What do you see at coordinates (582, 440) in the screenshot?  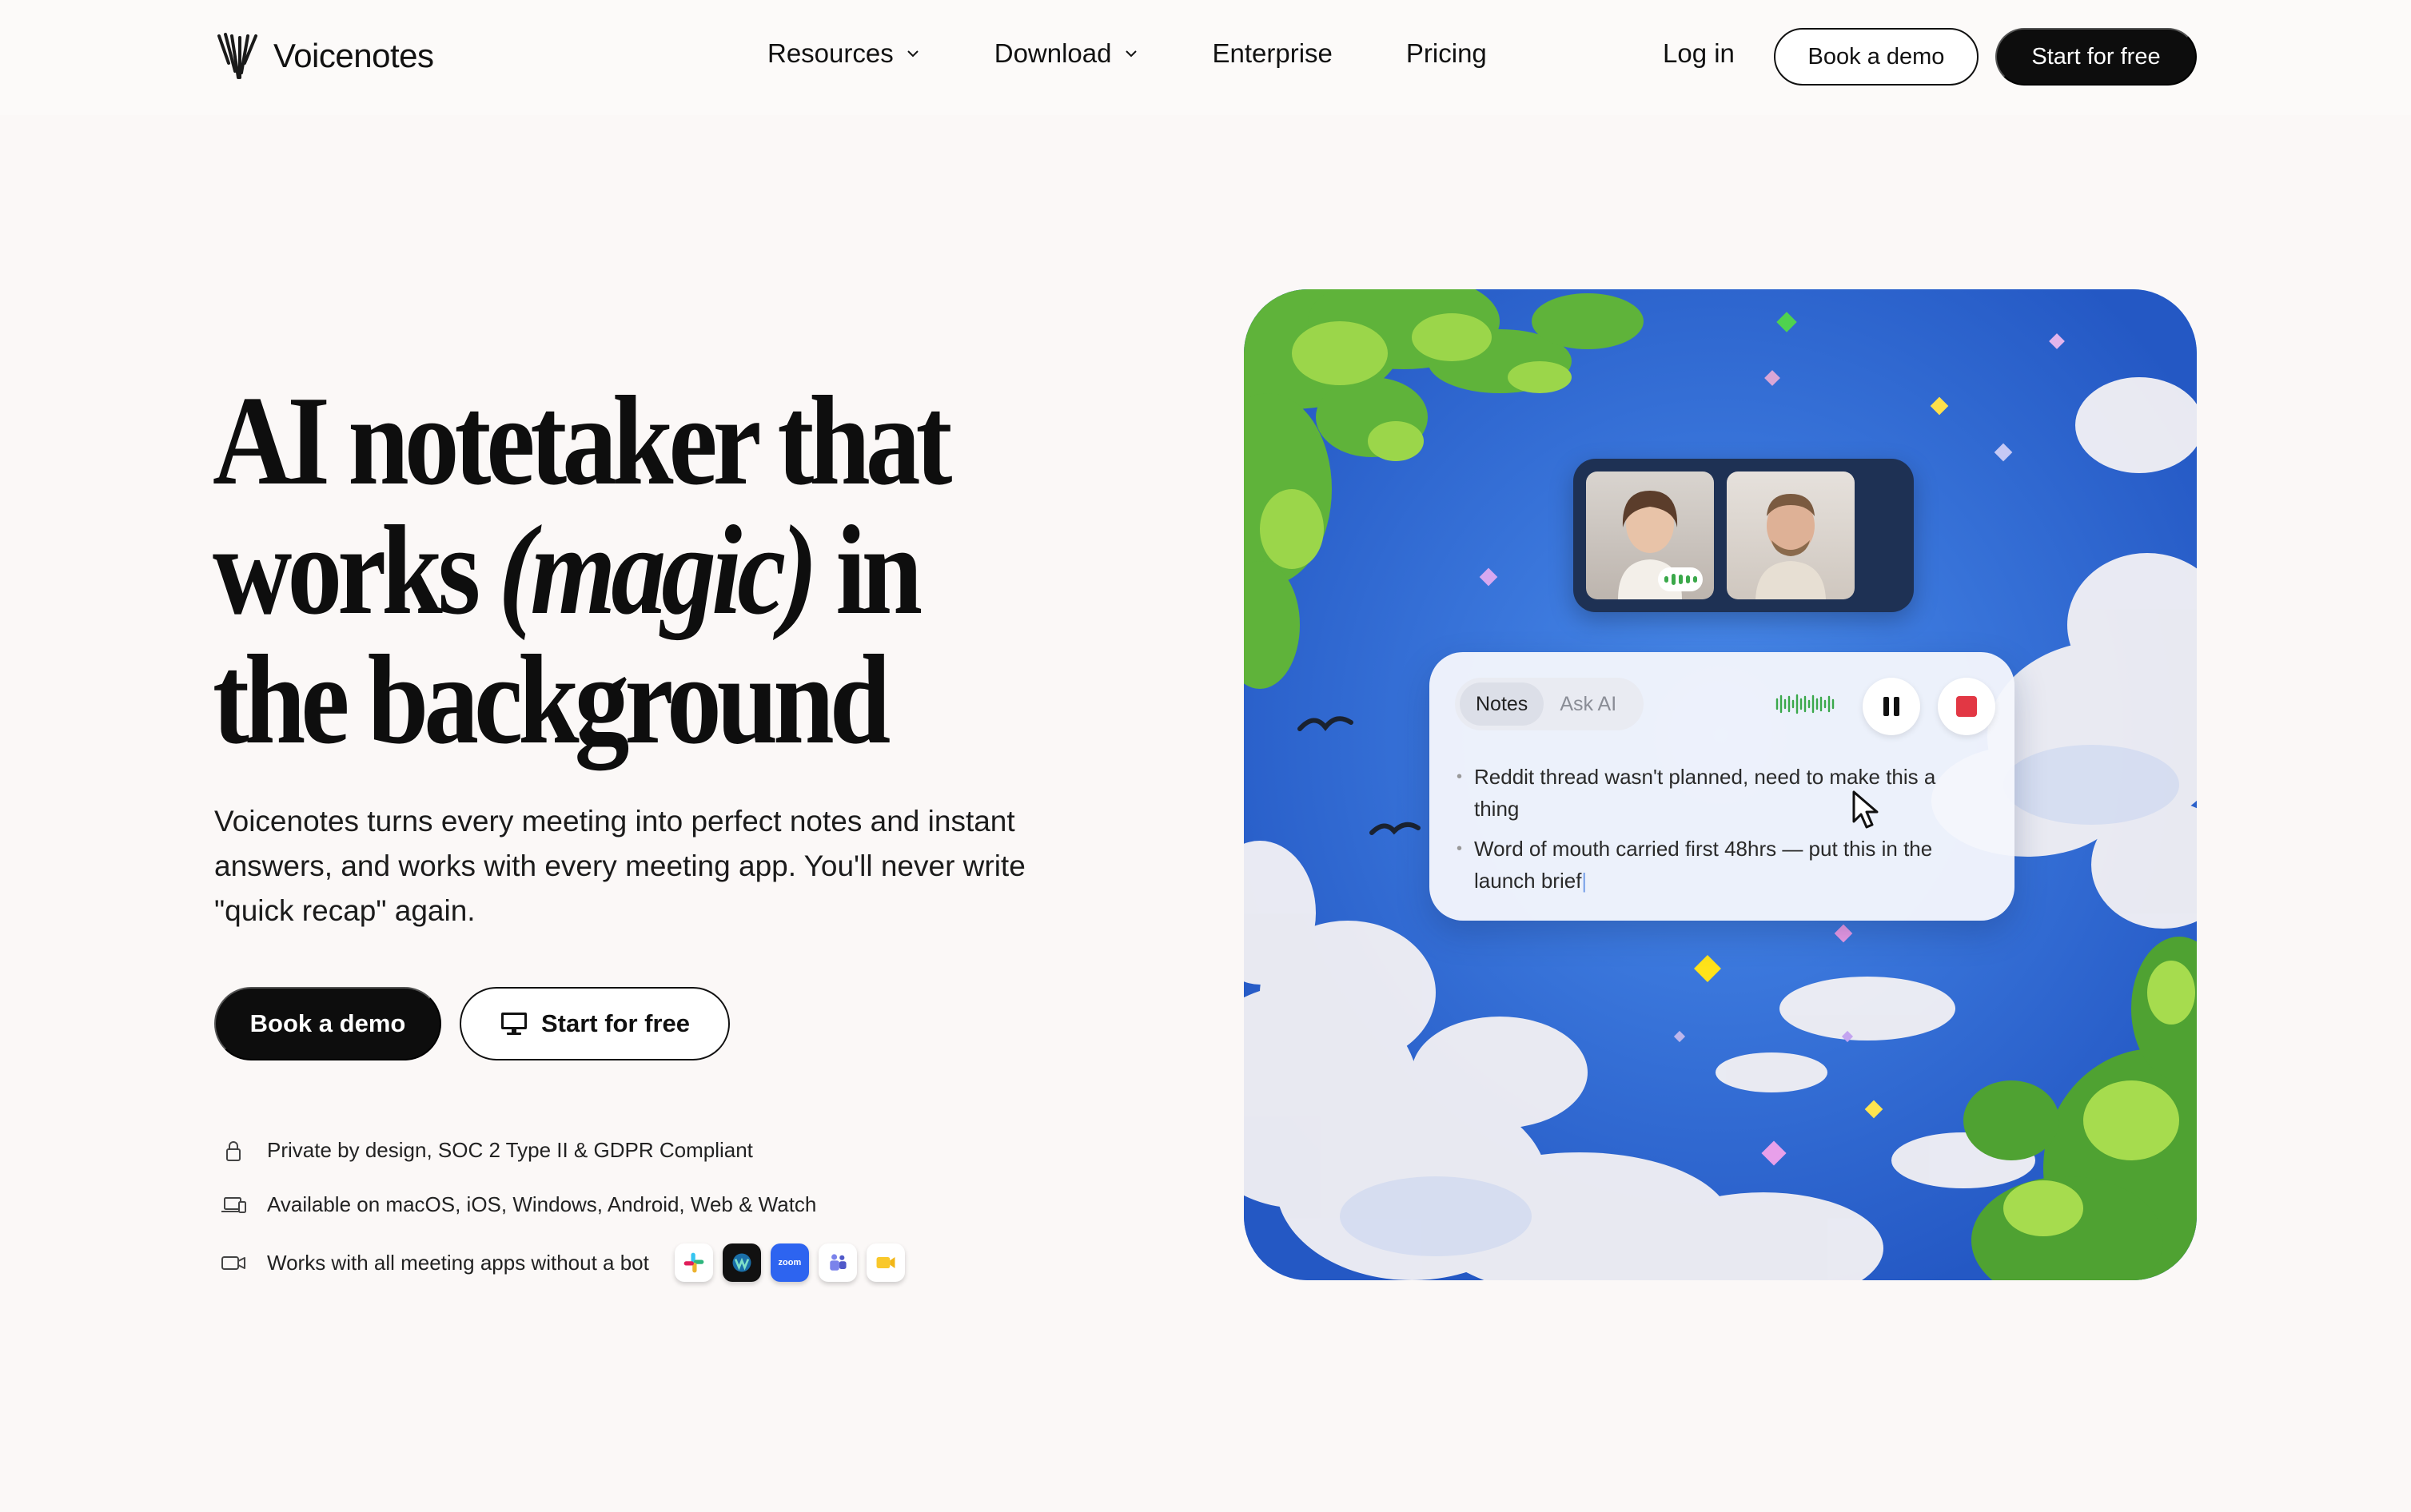 I see `hero-title-line1: AI notetaker that` at bounding box center [582, 440].